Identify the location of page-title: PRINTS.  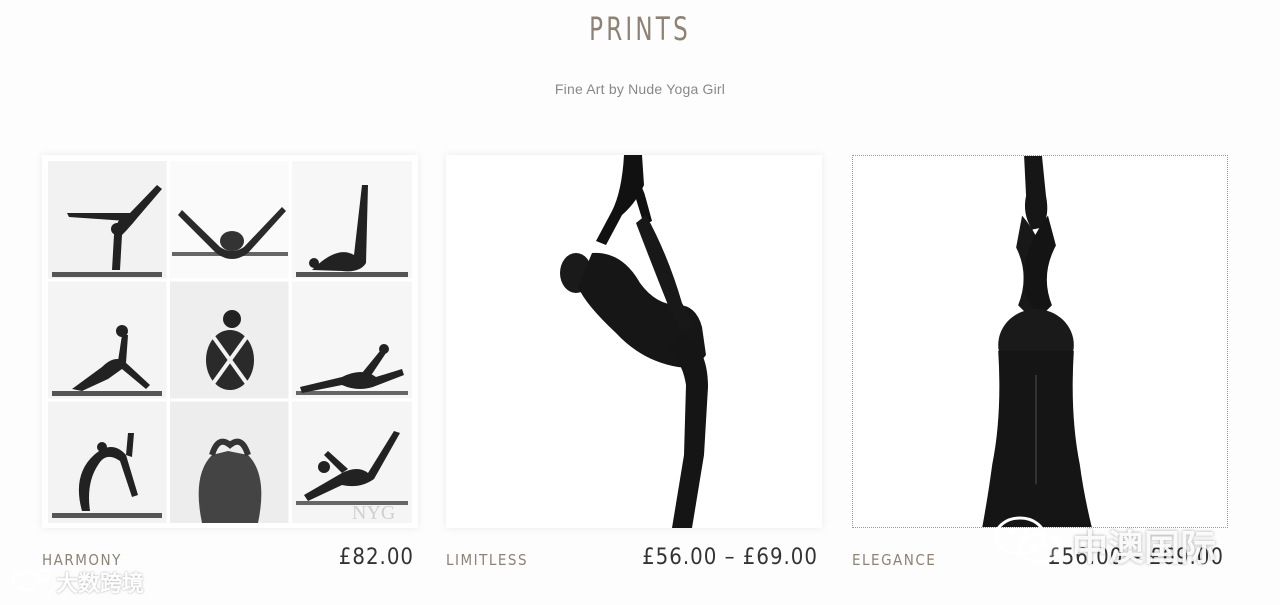
(640, 29).